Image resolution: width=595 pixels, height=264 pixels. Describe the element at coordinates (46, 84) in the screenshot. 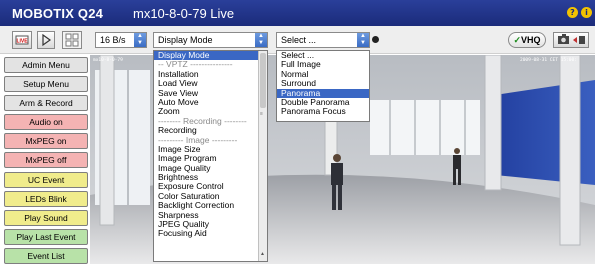

I see `sidebar-button-1: Setup Menu` at that location.